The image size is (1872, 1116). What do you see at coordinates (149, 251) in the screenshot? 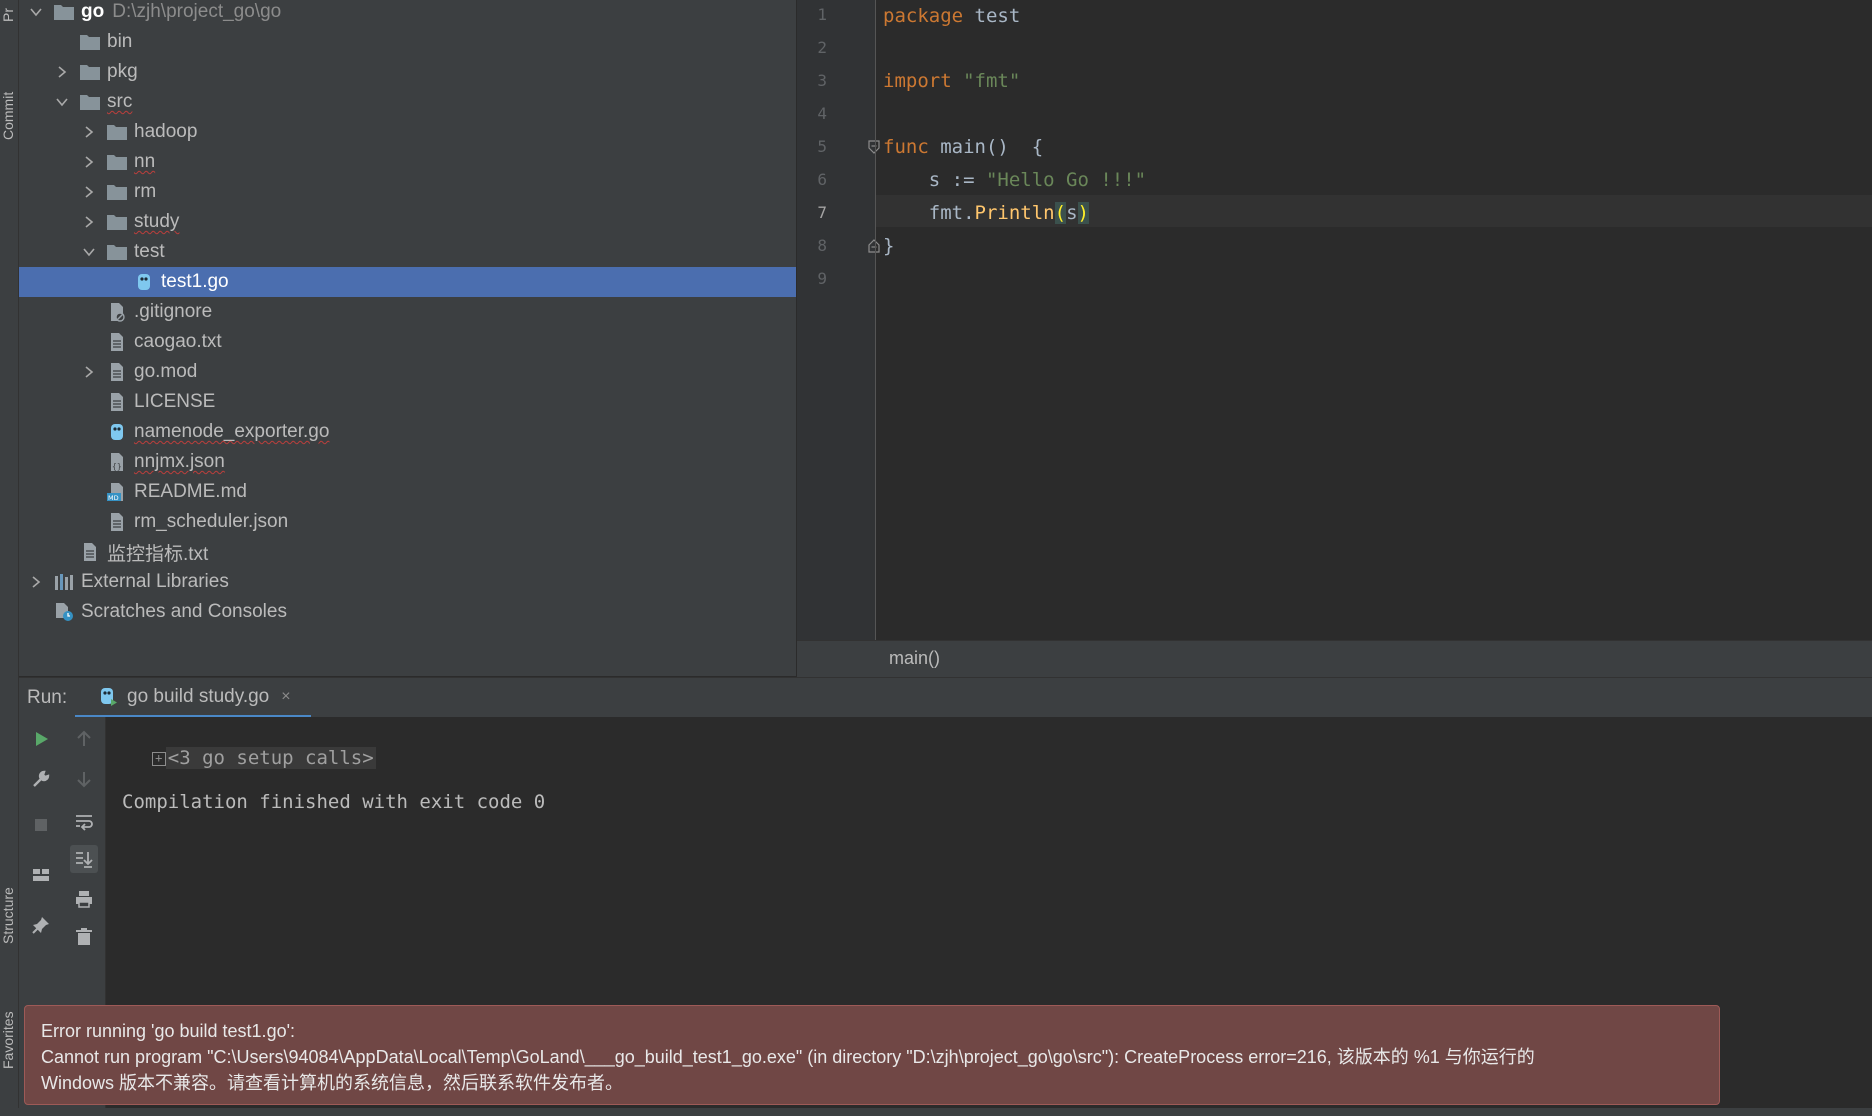
I see `tree-item-label: test` at bounding box center [149, 251].